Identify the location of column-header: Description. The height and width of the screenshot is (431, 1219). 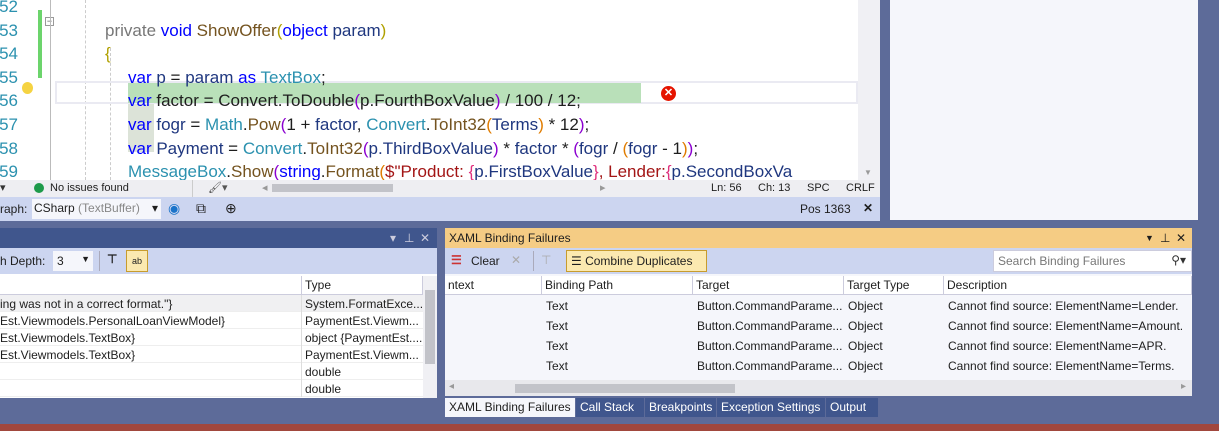
(1068, 285).